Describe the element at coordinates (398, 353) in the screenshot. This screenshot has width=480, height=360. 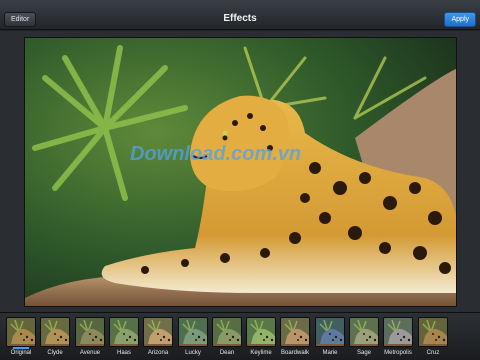
I see `filter-label: Metropolis` at that location.